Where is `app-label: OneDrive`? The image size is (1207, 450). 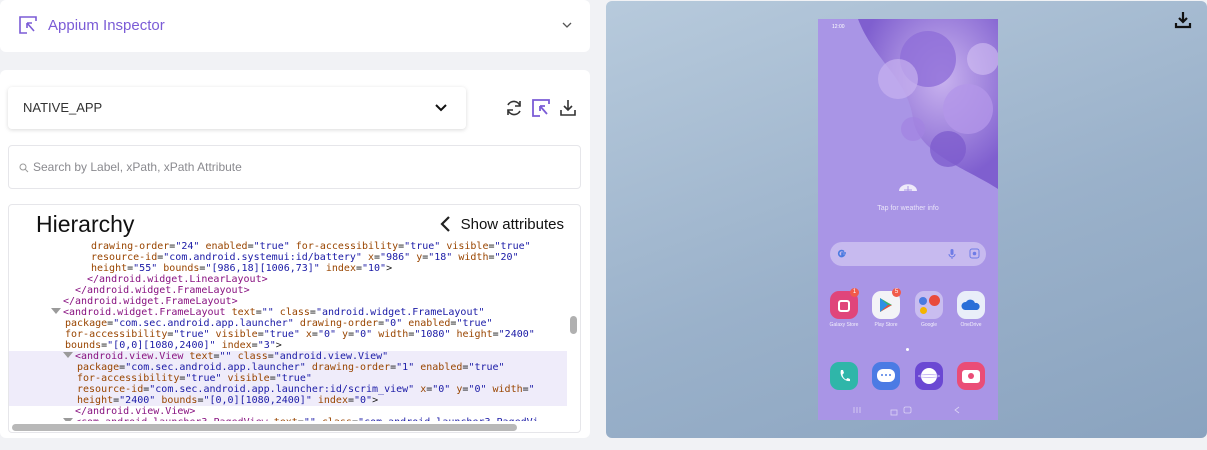
app-label: OneDrive is located at coordinates (971, 325).